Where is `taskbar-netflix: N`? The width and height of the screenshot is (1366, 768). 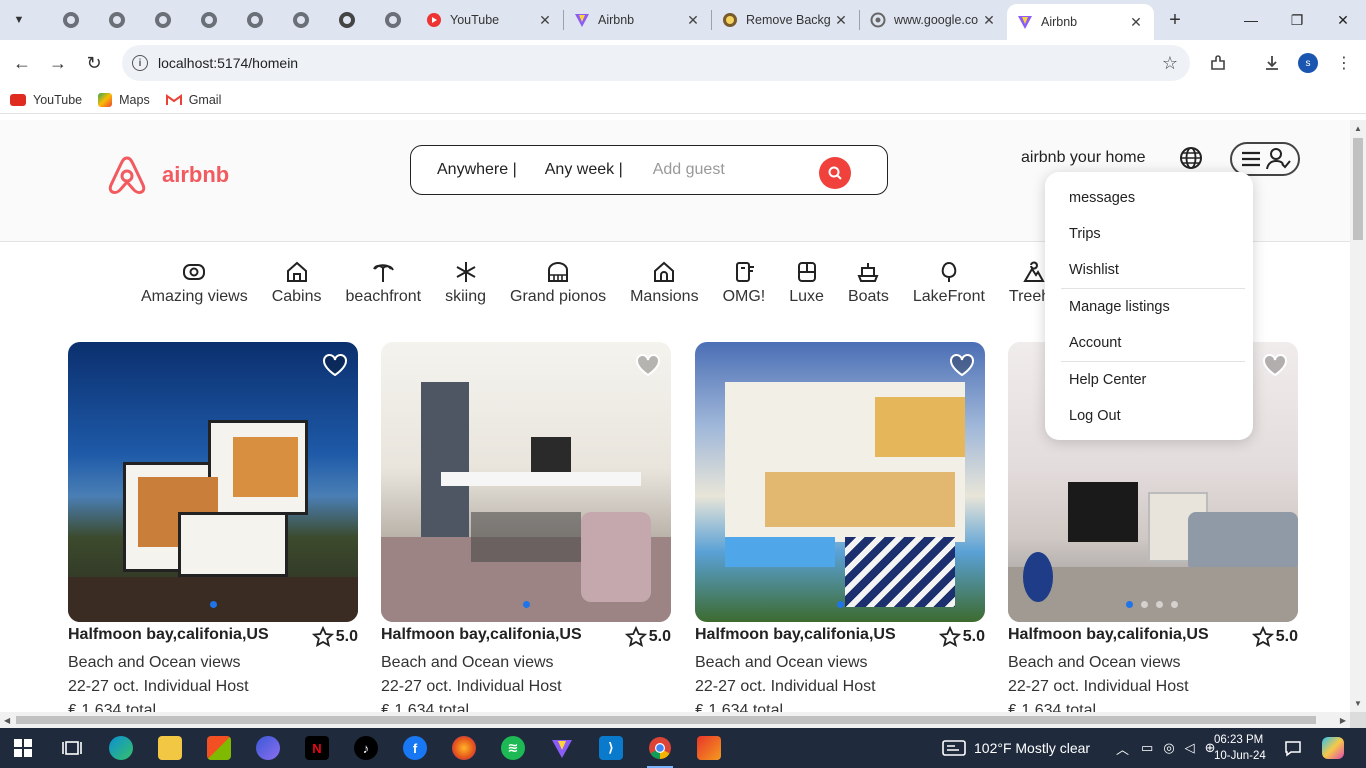
taskbar-netflix: N is located at coordinates (317, 748).